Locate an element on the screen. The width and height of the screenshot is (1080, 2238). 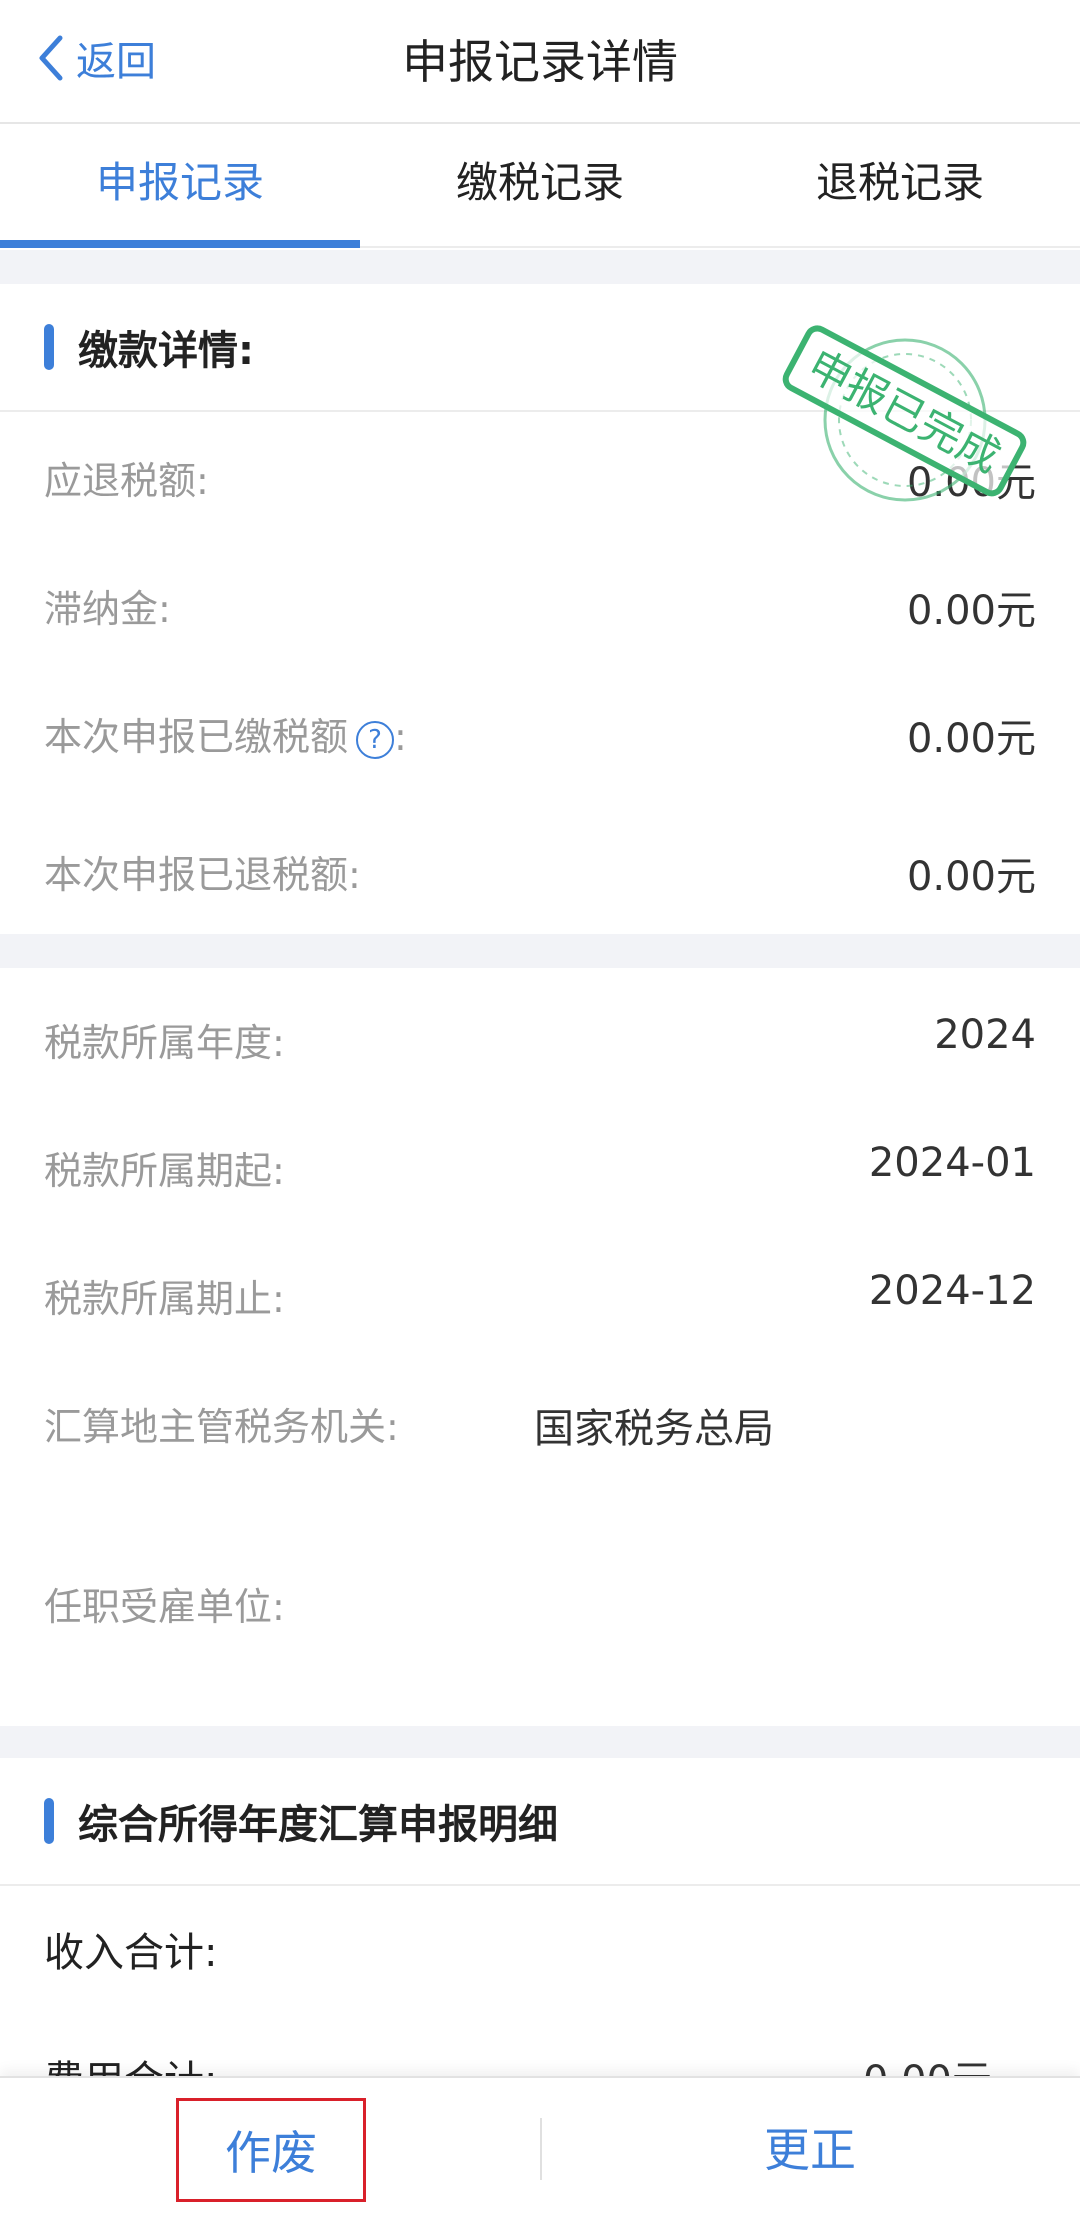
period-end-label: 税款所属期止: is located at coordinates (164, 1299).